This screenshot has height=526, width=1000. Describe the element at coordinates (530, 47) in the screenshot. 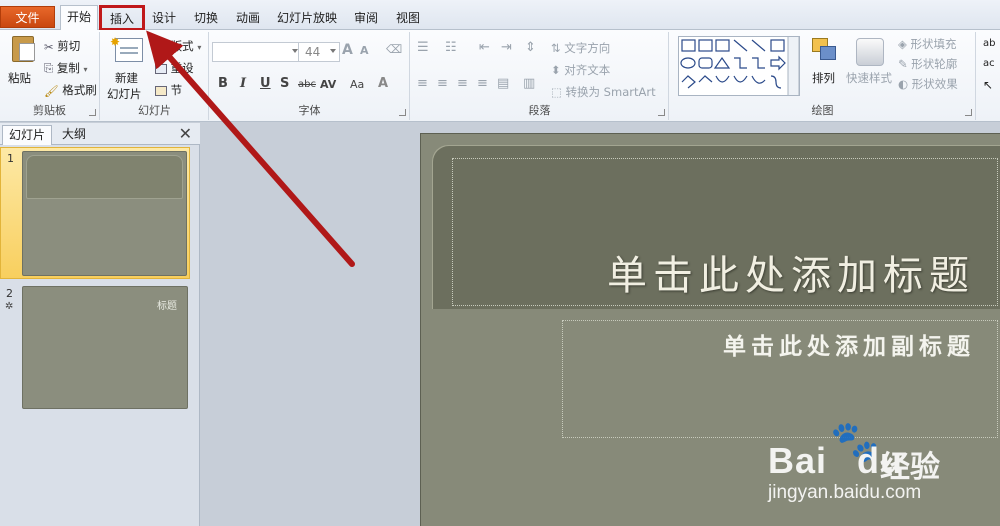

I see `line-spacing-icon: ⇕` at that location.